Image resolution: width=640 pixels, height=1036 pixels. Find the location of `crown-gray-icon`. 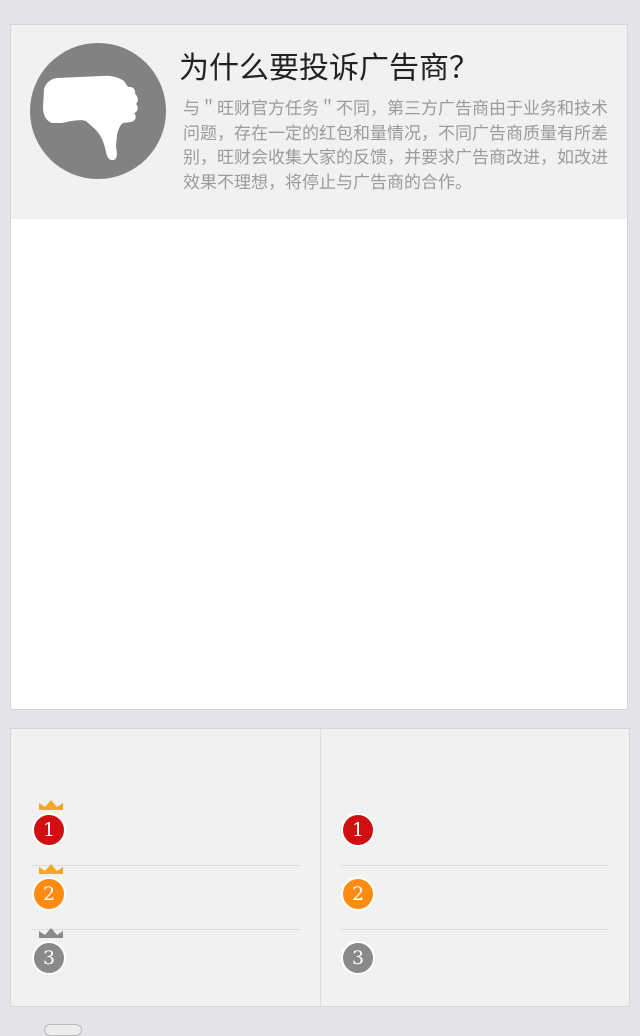

crown-gray-icon is located at coordinates (51, 933).